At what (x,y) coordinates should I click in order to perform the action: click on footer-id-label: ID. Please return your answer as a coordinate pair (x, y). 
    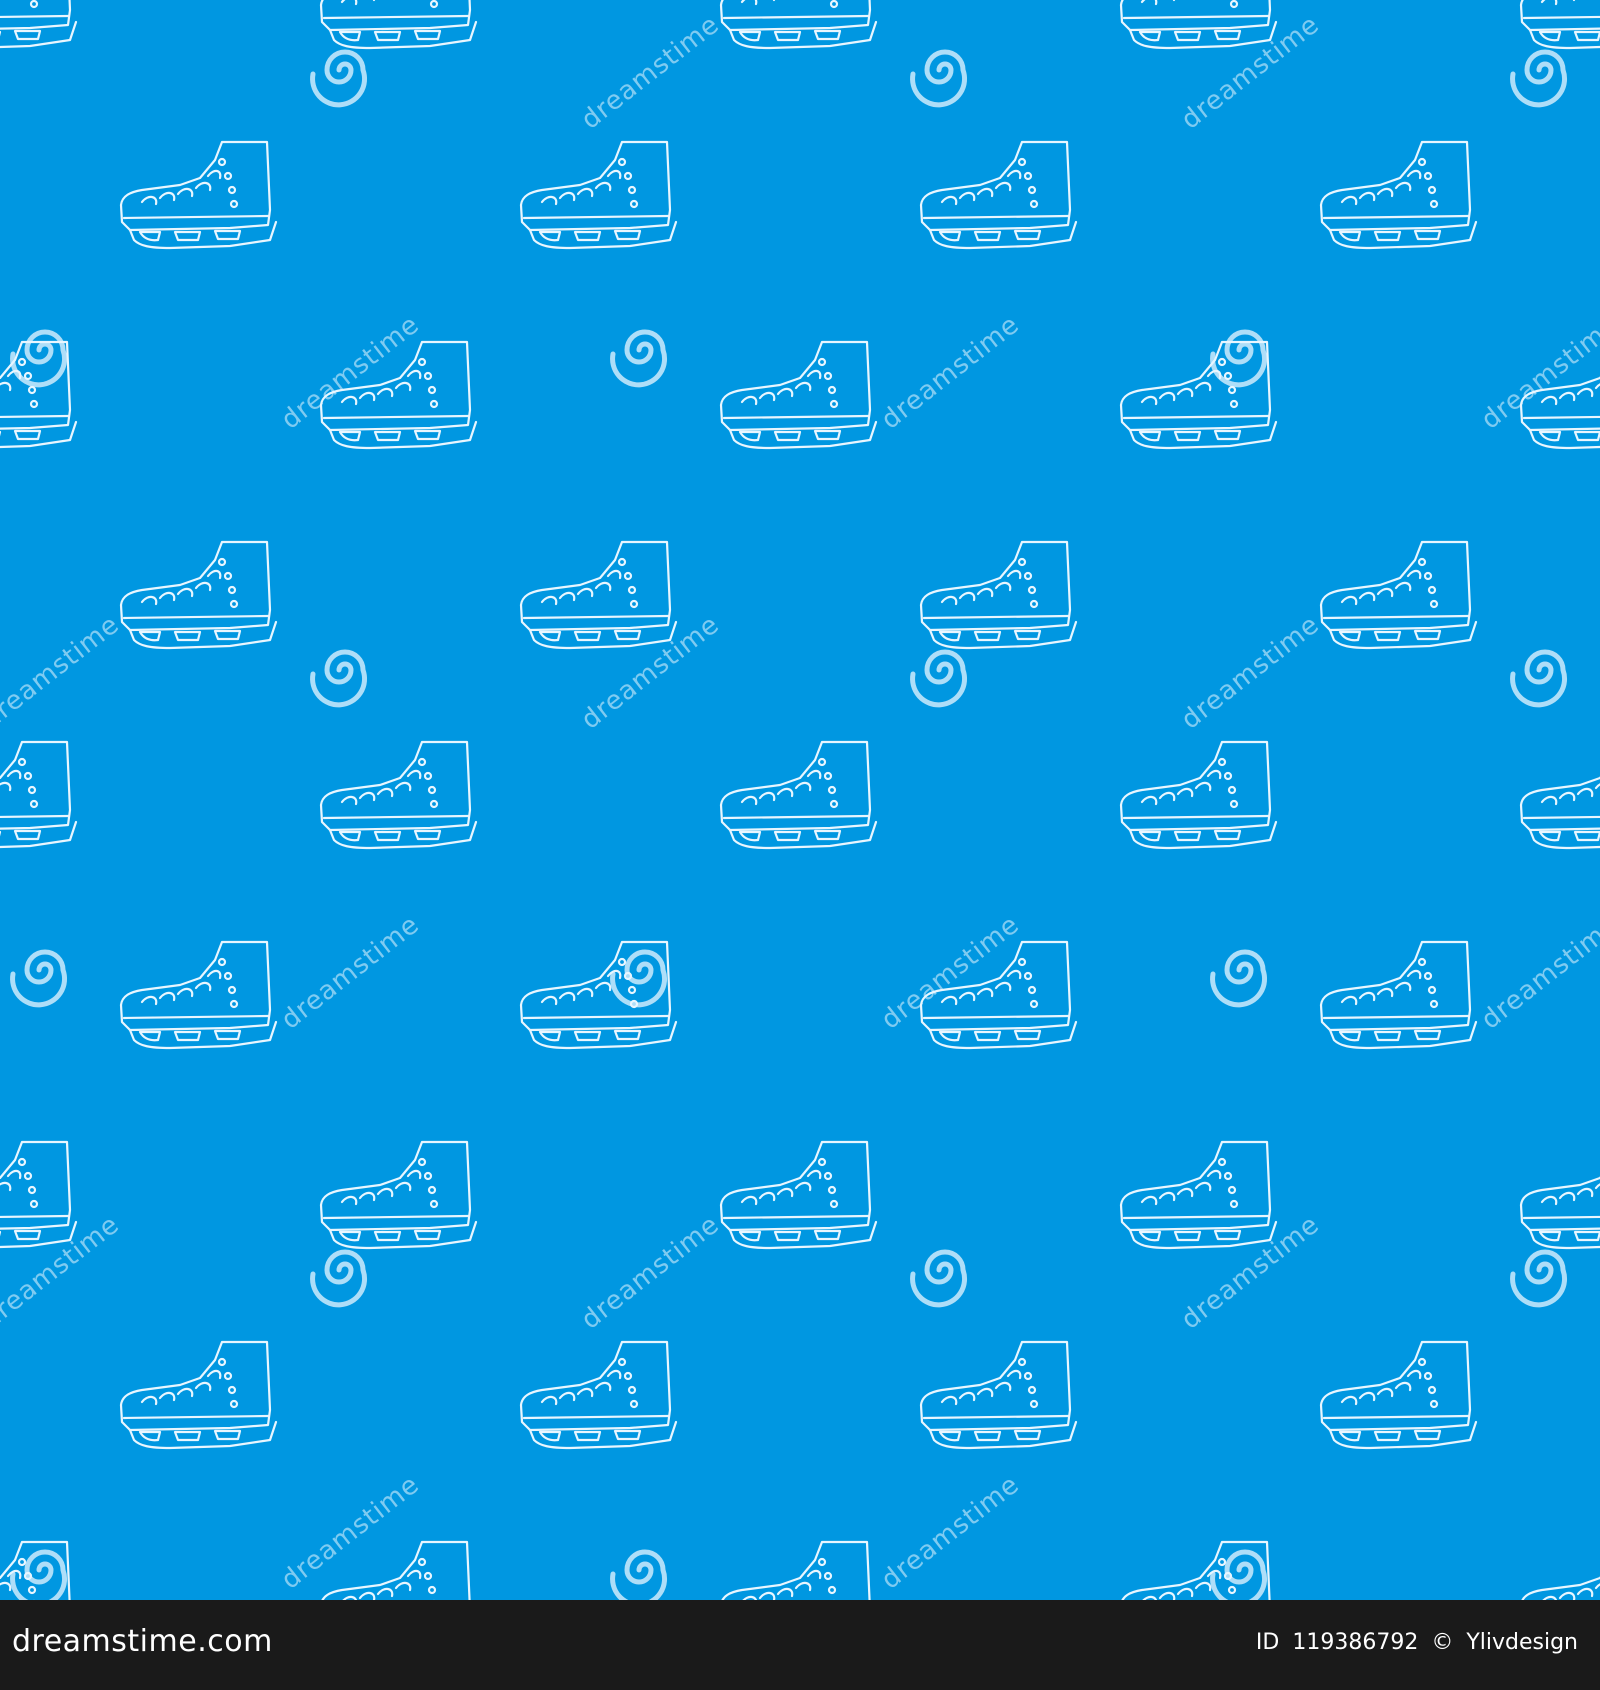
    Looking at the image, I should click on (1267, 1642).